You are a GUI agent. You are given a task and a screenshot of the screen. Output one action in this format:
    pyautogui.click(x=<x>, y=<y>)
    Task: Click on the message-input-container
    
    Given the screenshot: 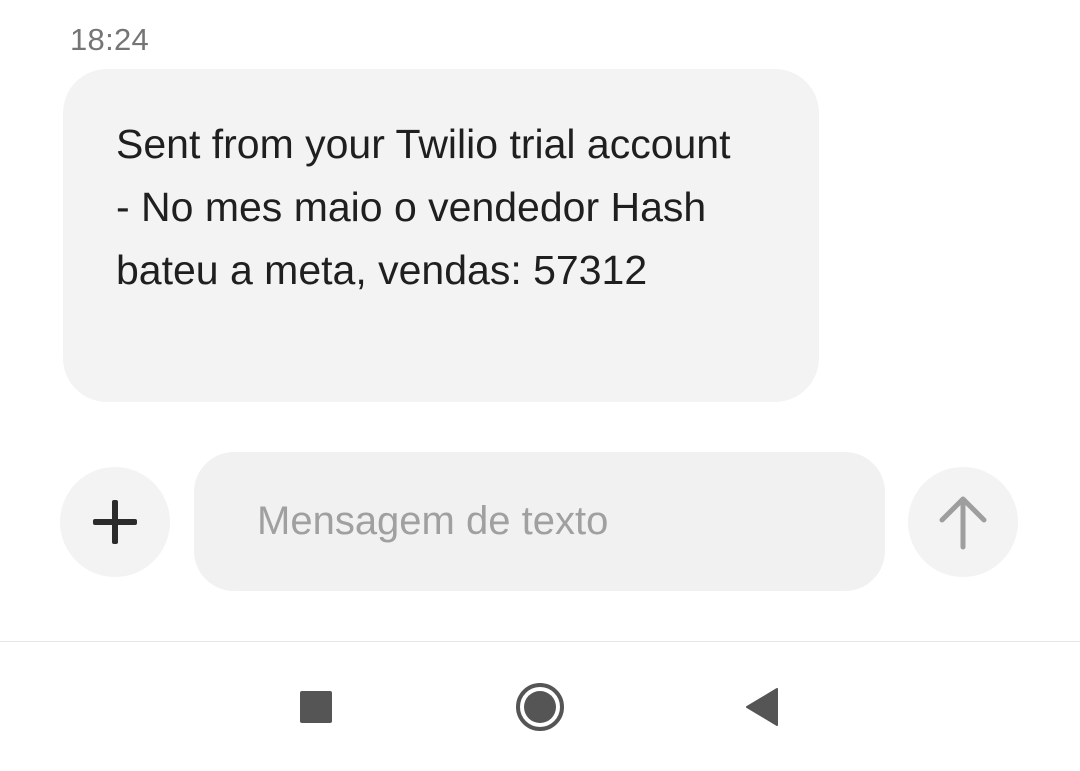 What is the action you would take?
    pyautogui.click(x=539, y=521)
    